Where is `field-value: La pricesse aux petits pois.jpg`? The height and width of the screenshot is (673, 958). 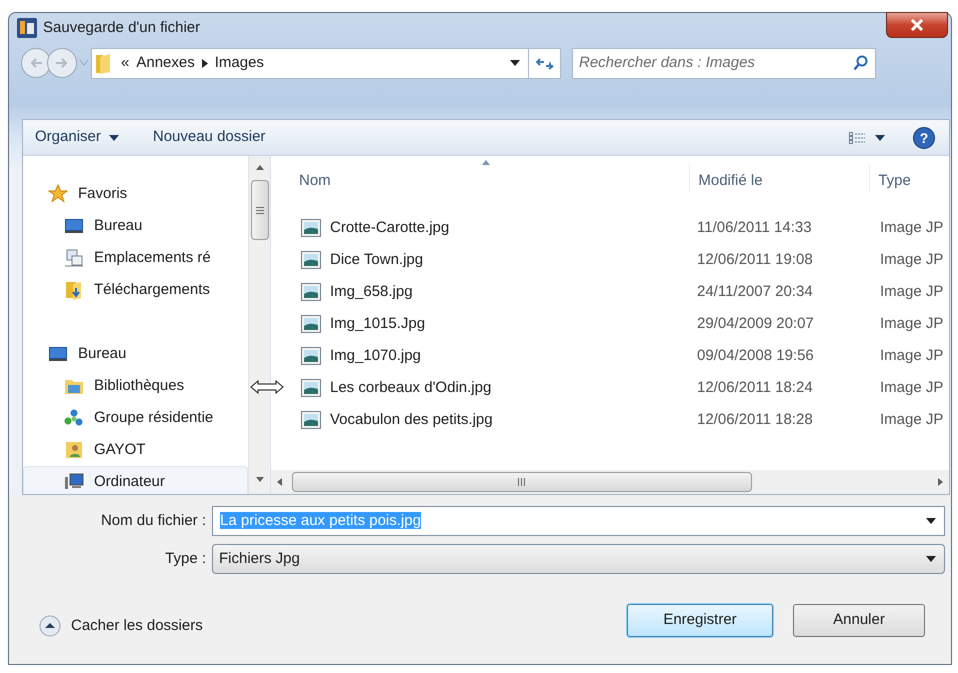
field-value: La pricesse aux petits pois.jpg is located at coordinates (321, 520).